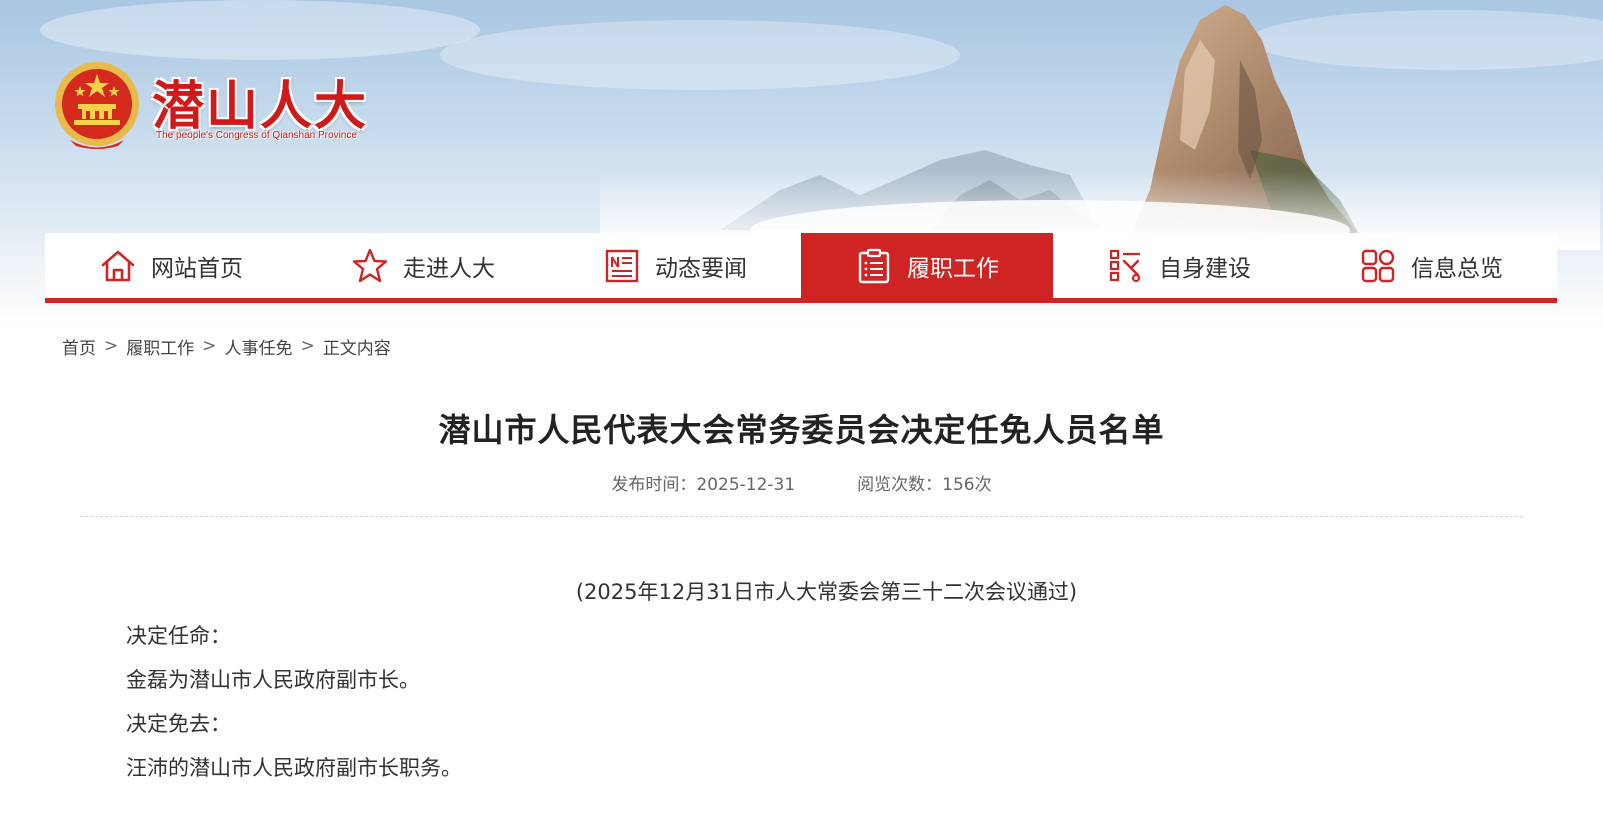 The width and height of the screenshot is (1603, 834). Describe the element at coordinates (701, 268) in the screenshot. I see `nav-label: 动态要闻` at that location.